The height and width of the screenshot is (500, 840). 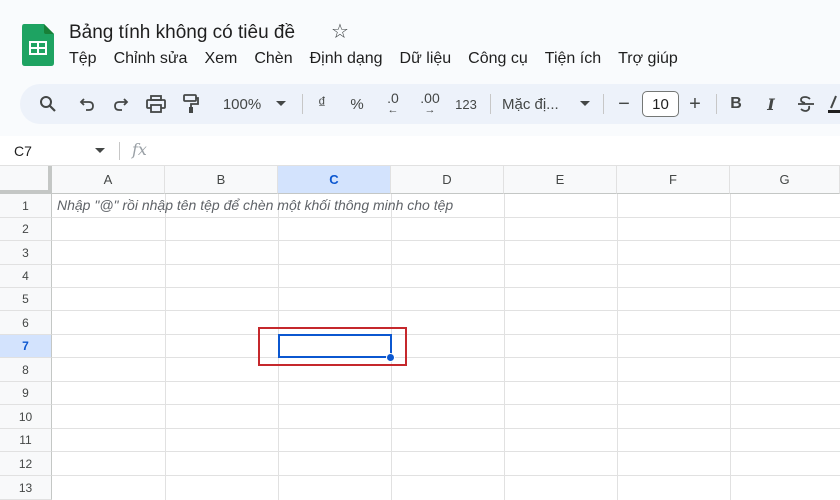 What do you see at coordinates (426, 59) in the screenshot?
I see `menu-data: Dữ liệu` at bounding box center [426, 59].